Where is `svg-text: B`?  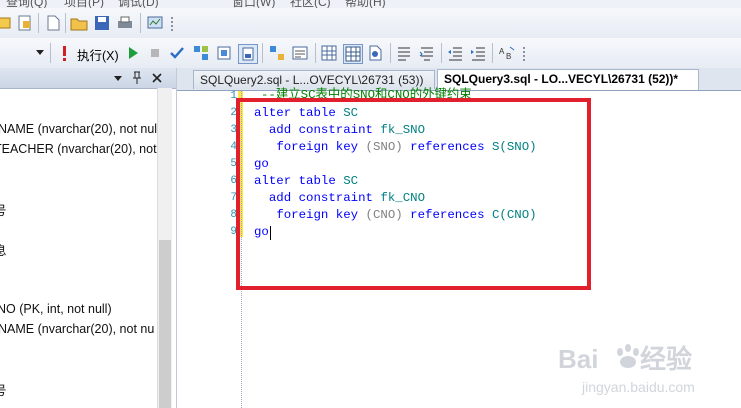 svg-text: B is located at coordinates (508, 56).